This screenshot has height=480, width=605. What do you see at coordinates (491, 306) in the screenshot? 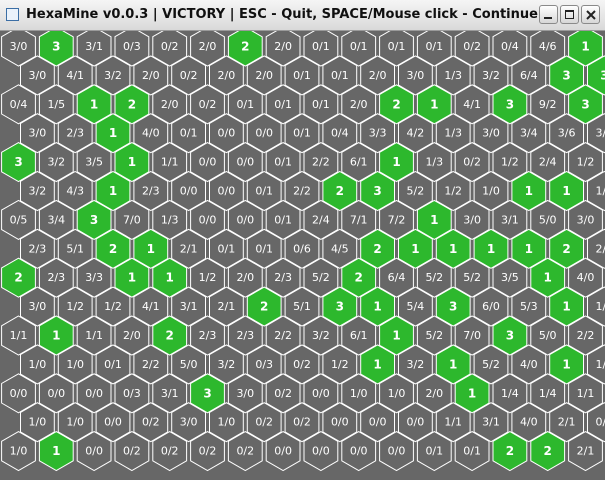
I see `hex-cell-label: 6/0` at bounding box center [491, 306].